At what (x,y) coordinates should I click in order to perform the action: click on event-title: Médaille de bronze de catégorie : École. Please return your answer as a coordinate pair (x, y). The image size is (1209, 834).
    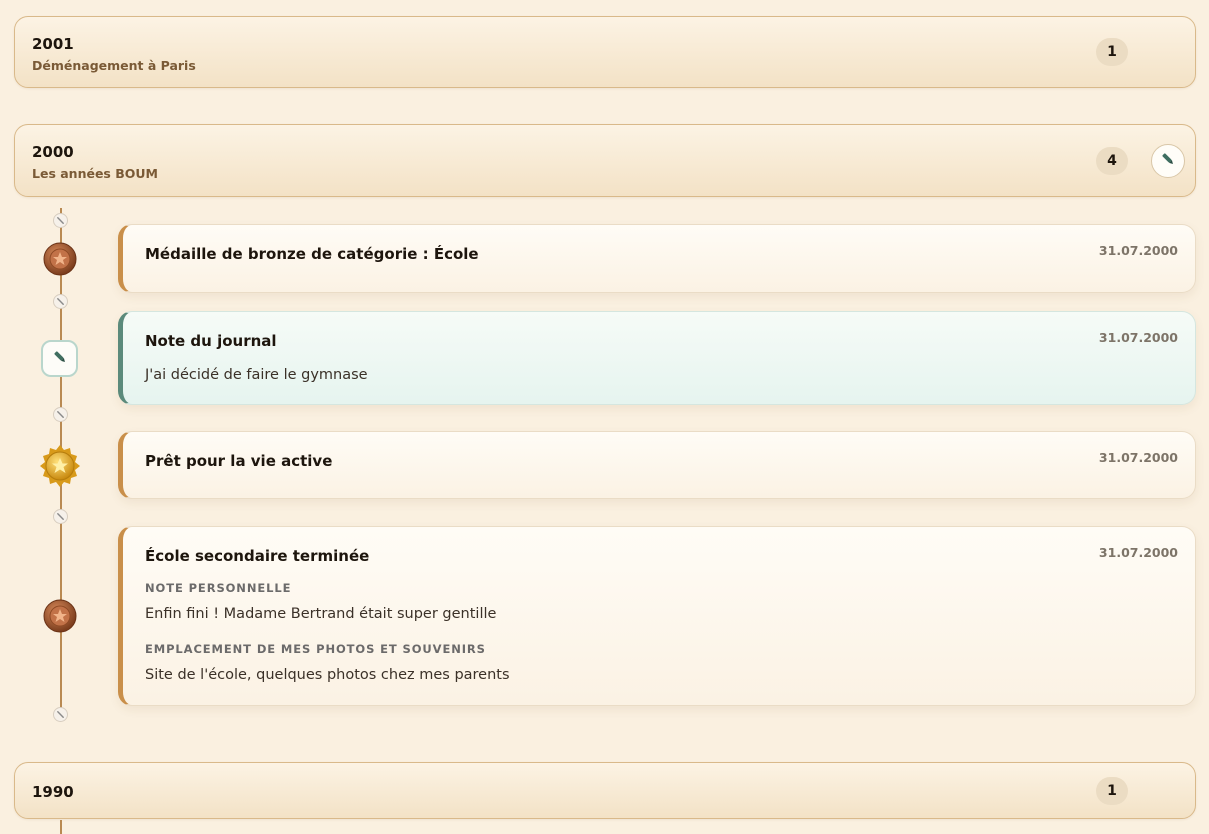
    Looking at the image, I should click on (312, 254).